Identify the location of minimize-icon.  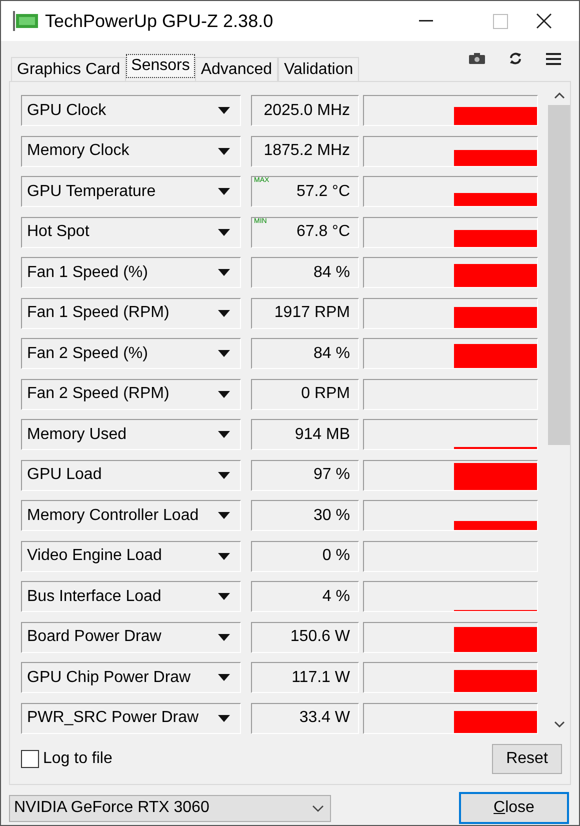
(426, 21).